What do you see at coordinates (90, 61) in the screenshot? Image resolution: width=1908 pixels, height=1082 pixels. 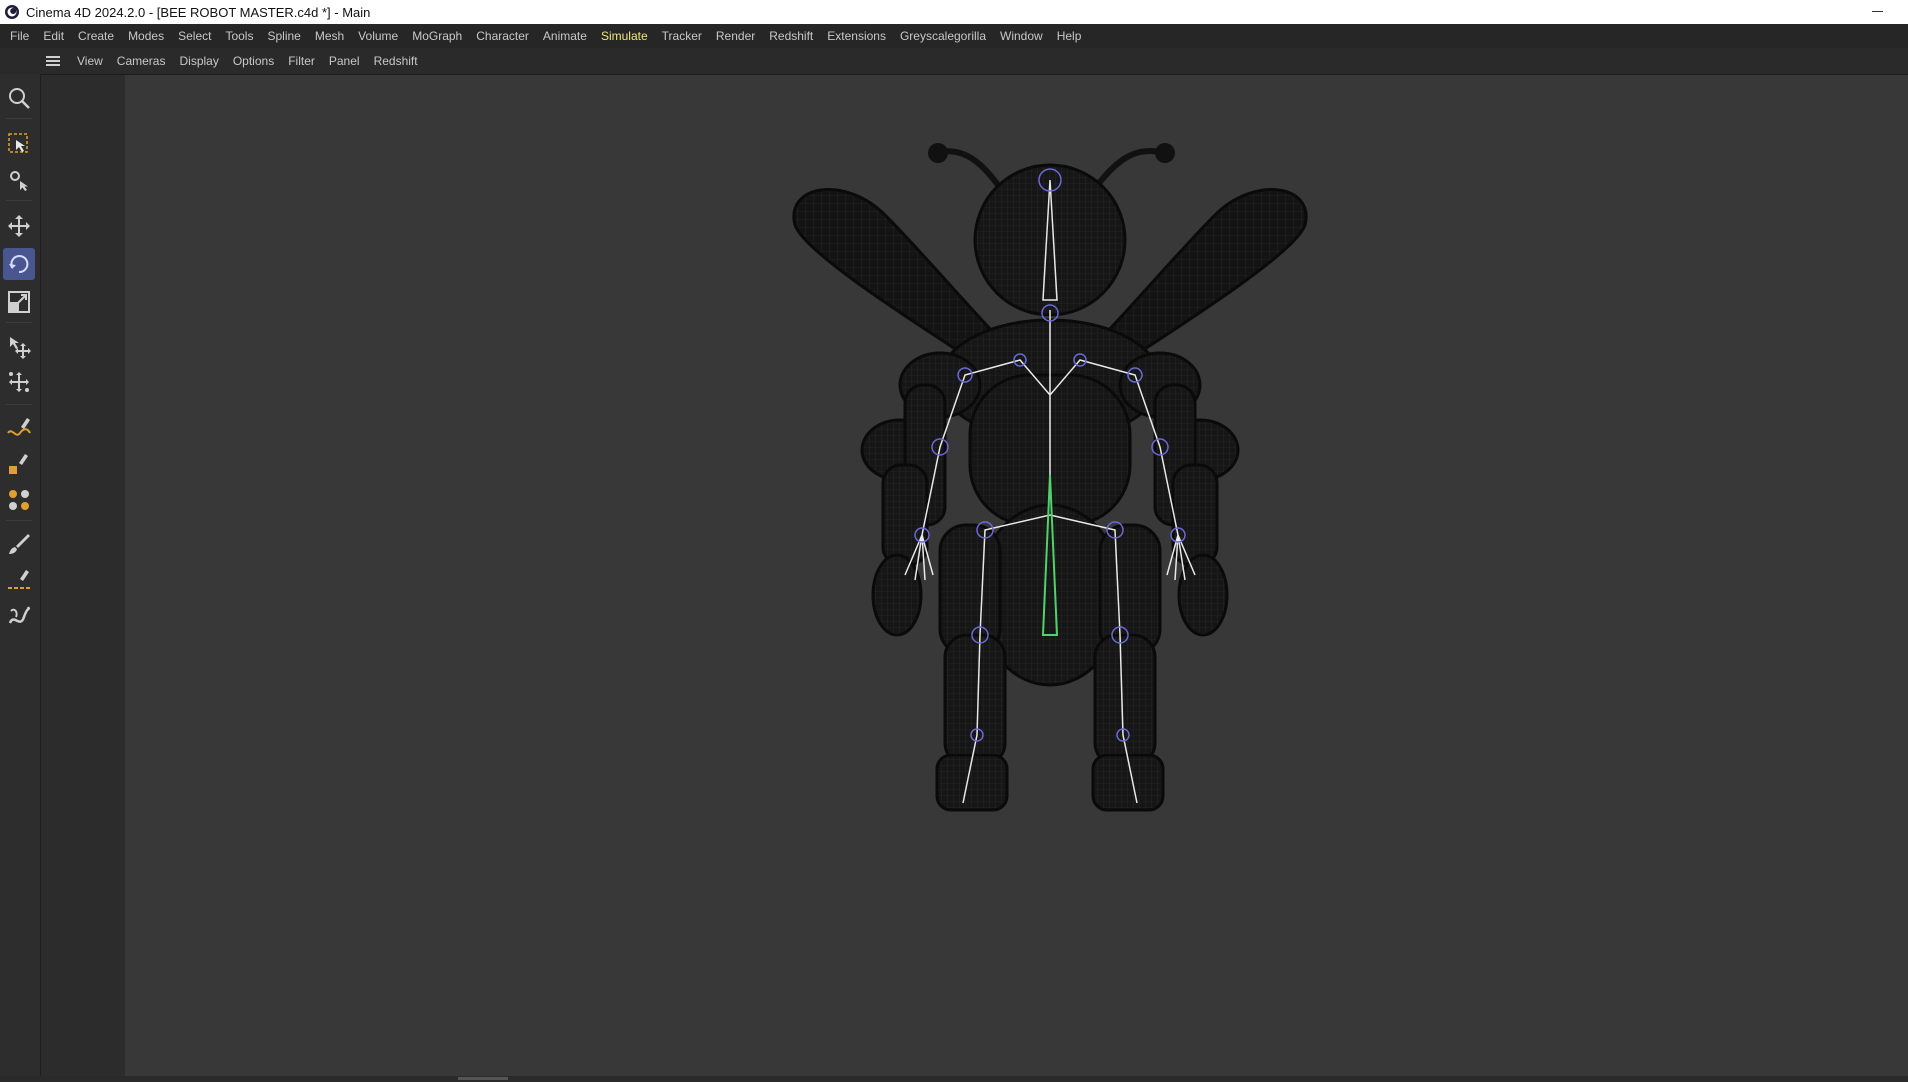 I see `viewport-menu-view: View` at bounding box center [90, 61].